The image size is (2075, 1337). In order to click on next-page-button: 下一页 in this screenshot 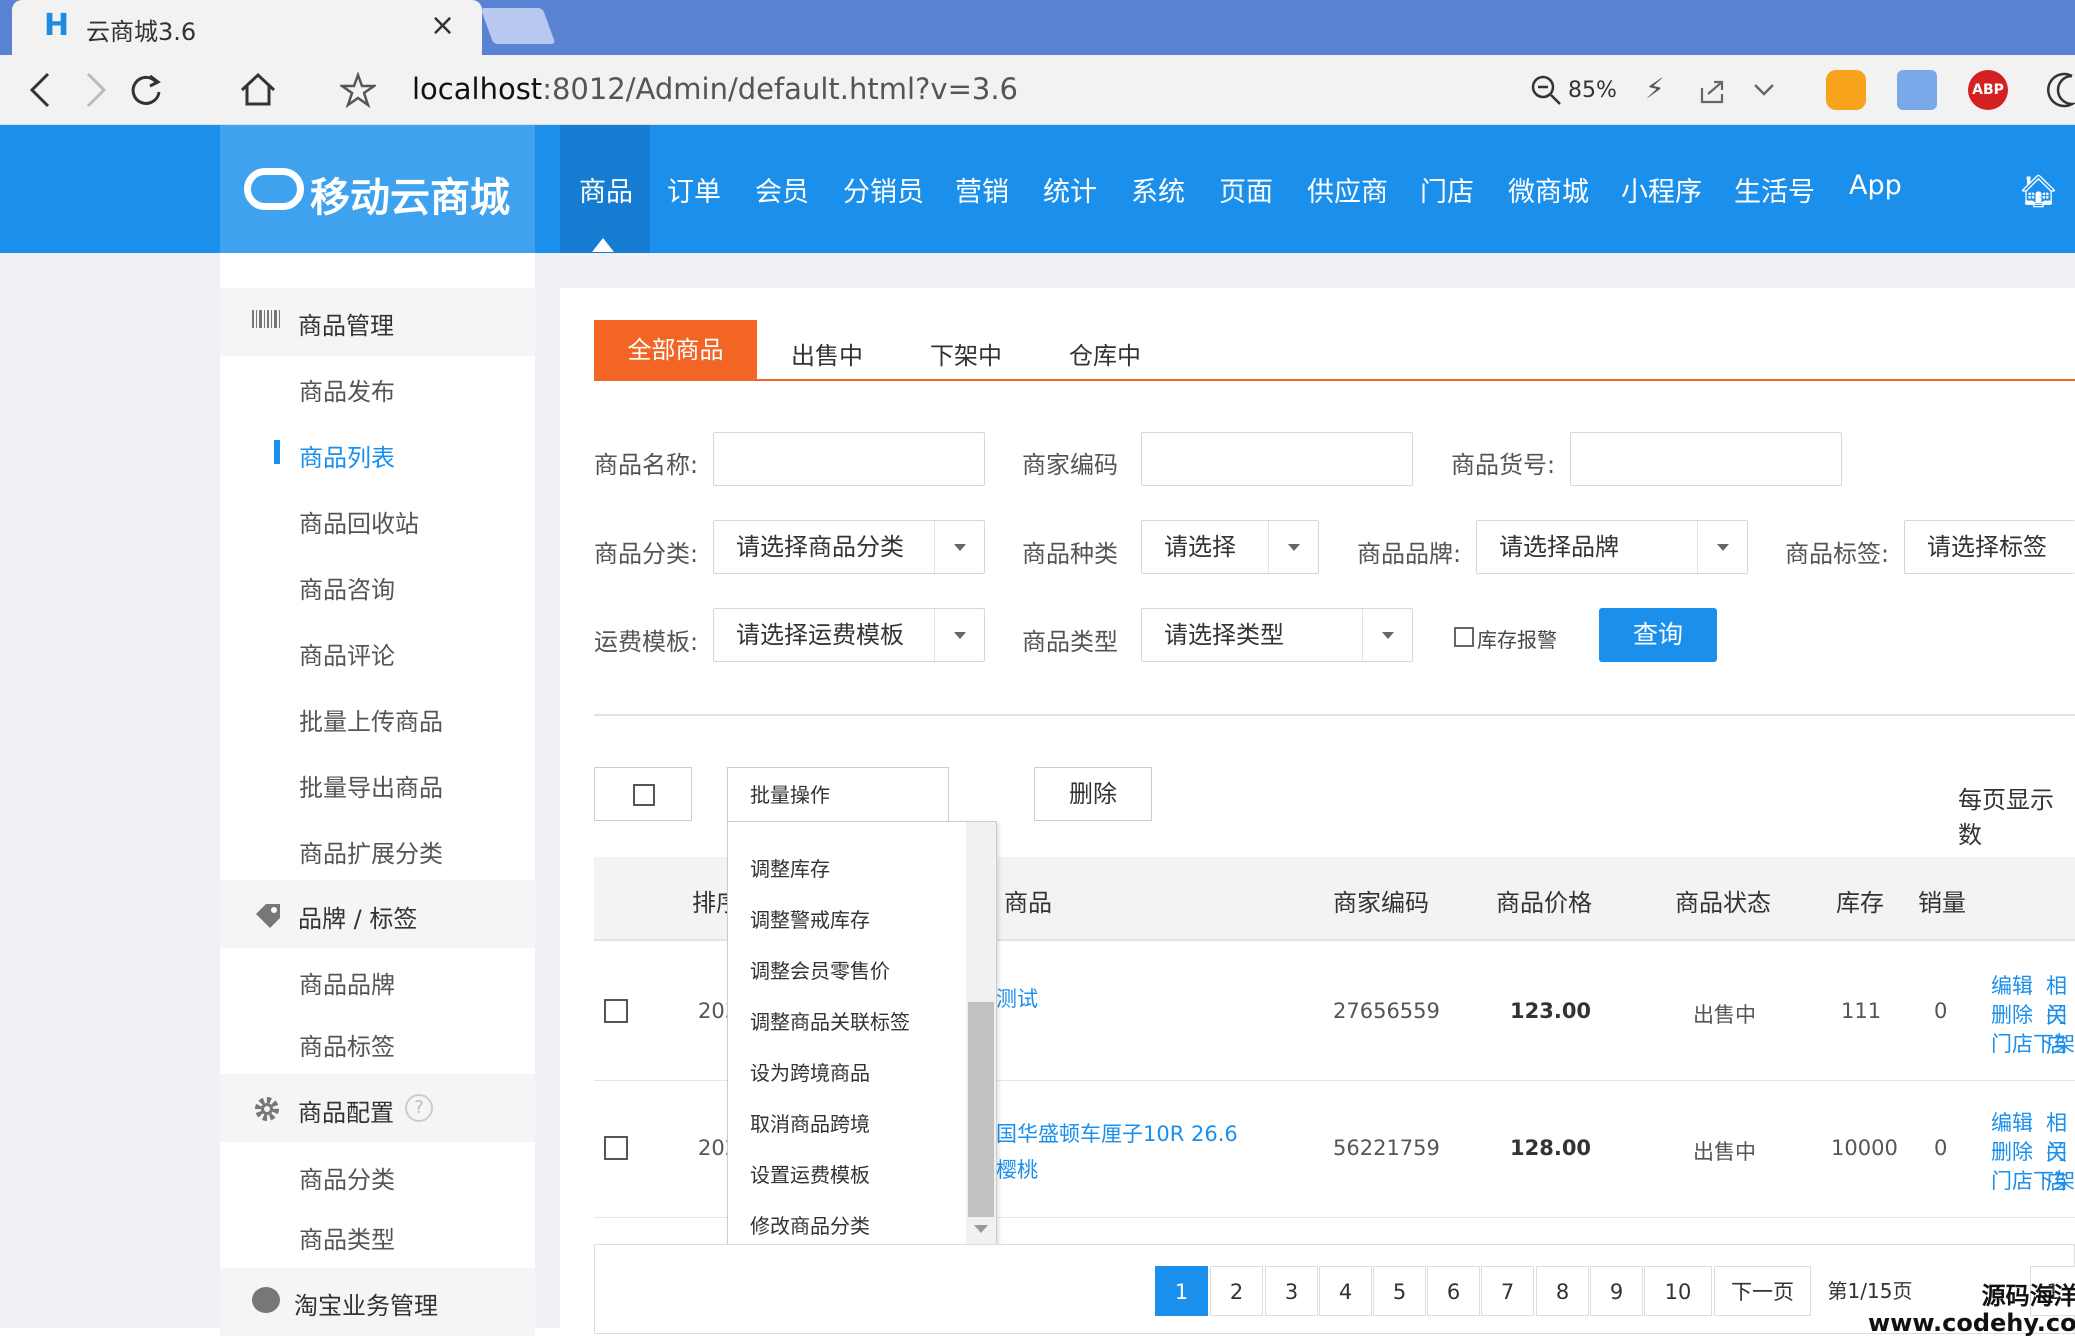, I will do `click(1762, 1291)`.